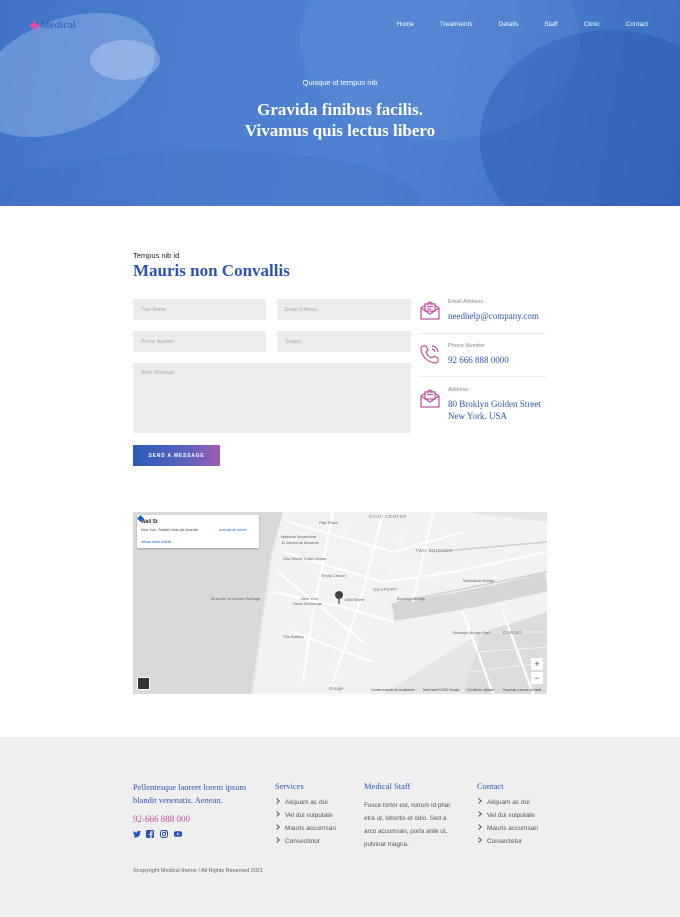 This screenshot has width=680, height=917. I want to click on footer-phone: 92-666 888 000, so click(161, 819).